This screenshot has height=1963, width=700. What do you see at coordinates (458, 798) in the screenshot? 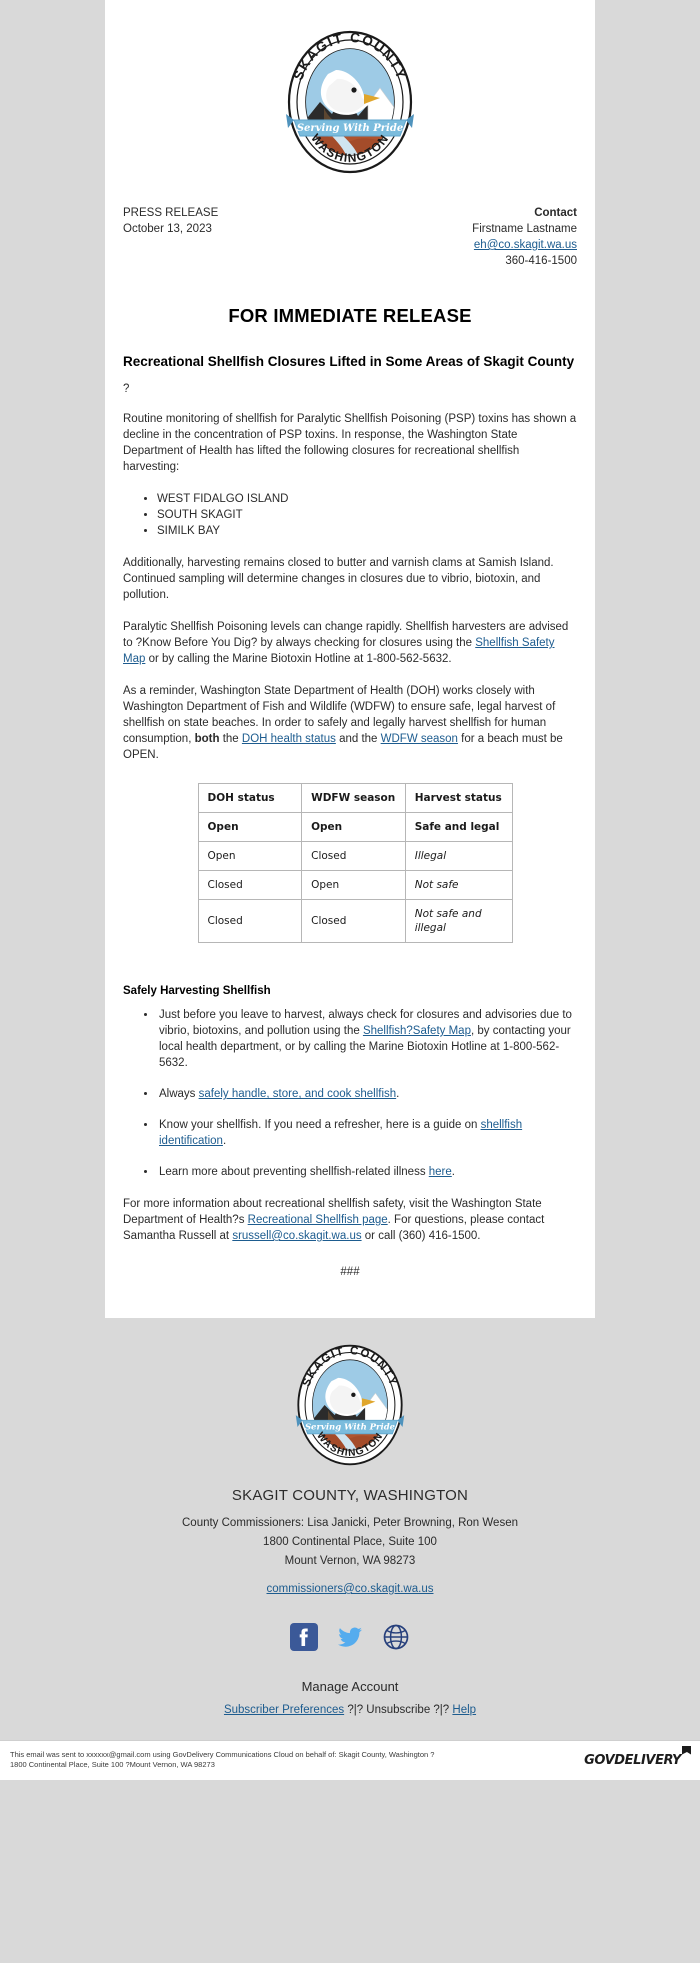
I see `column-header-harvest: Harvest status` at bounding box center [458, 798].